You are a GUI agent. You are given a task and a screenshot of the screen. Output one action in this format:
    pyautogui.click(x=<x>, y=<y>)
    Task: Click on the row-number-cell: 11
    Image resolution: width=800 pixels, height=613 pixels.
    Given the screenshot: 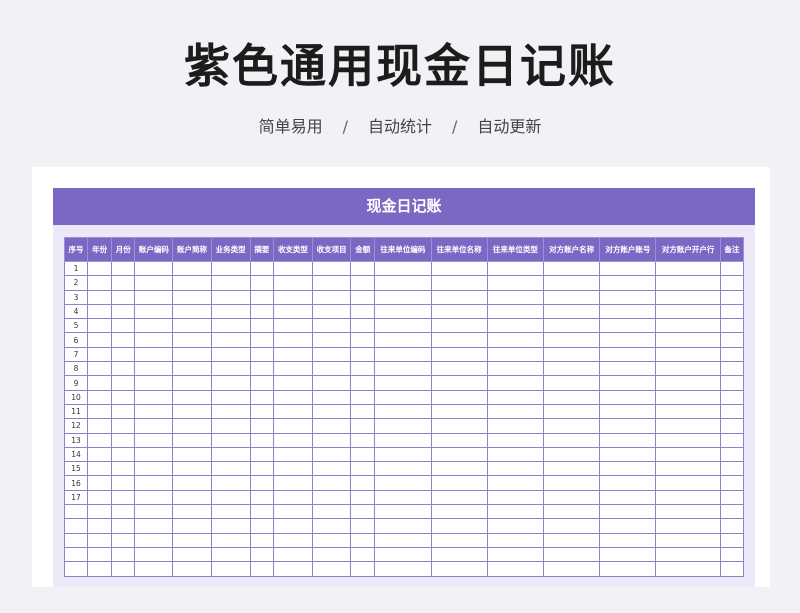 What is the action you would take?
    pyautogui.click(x=76, y=411)
    